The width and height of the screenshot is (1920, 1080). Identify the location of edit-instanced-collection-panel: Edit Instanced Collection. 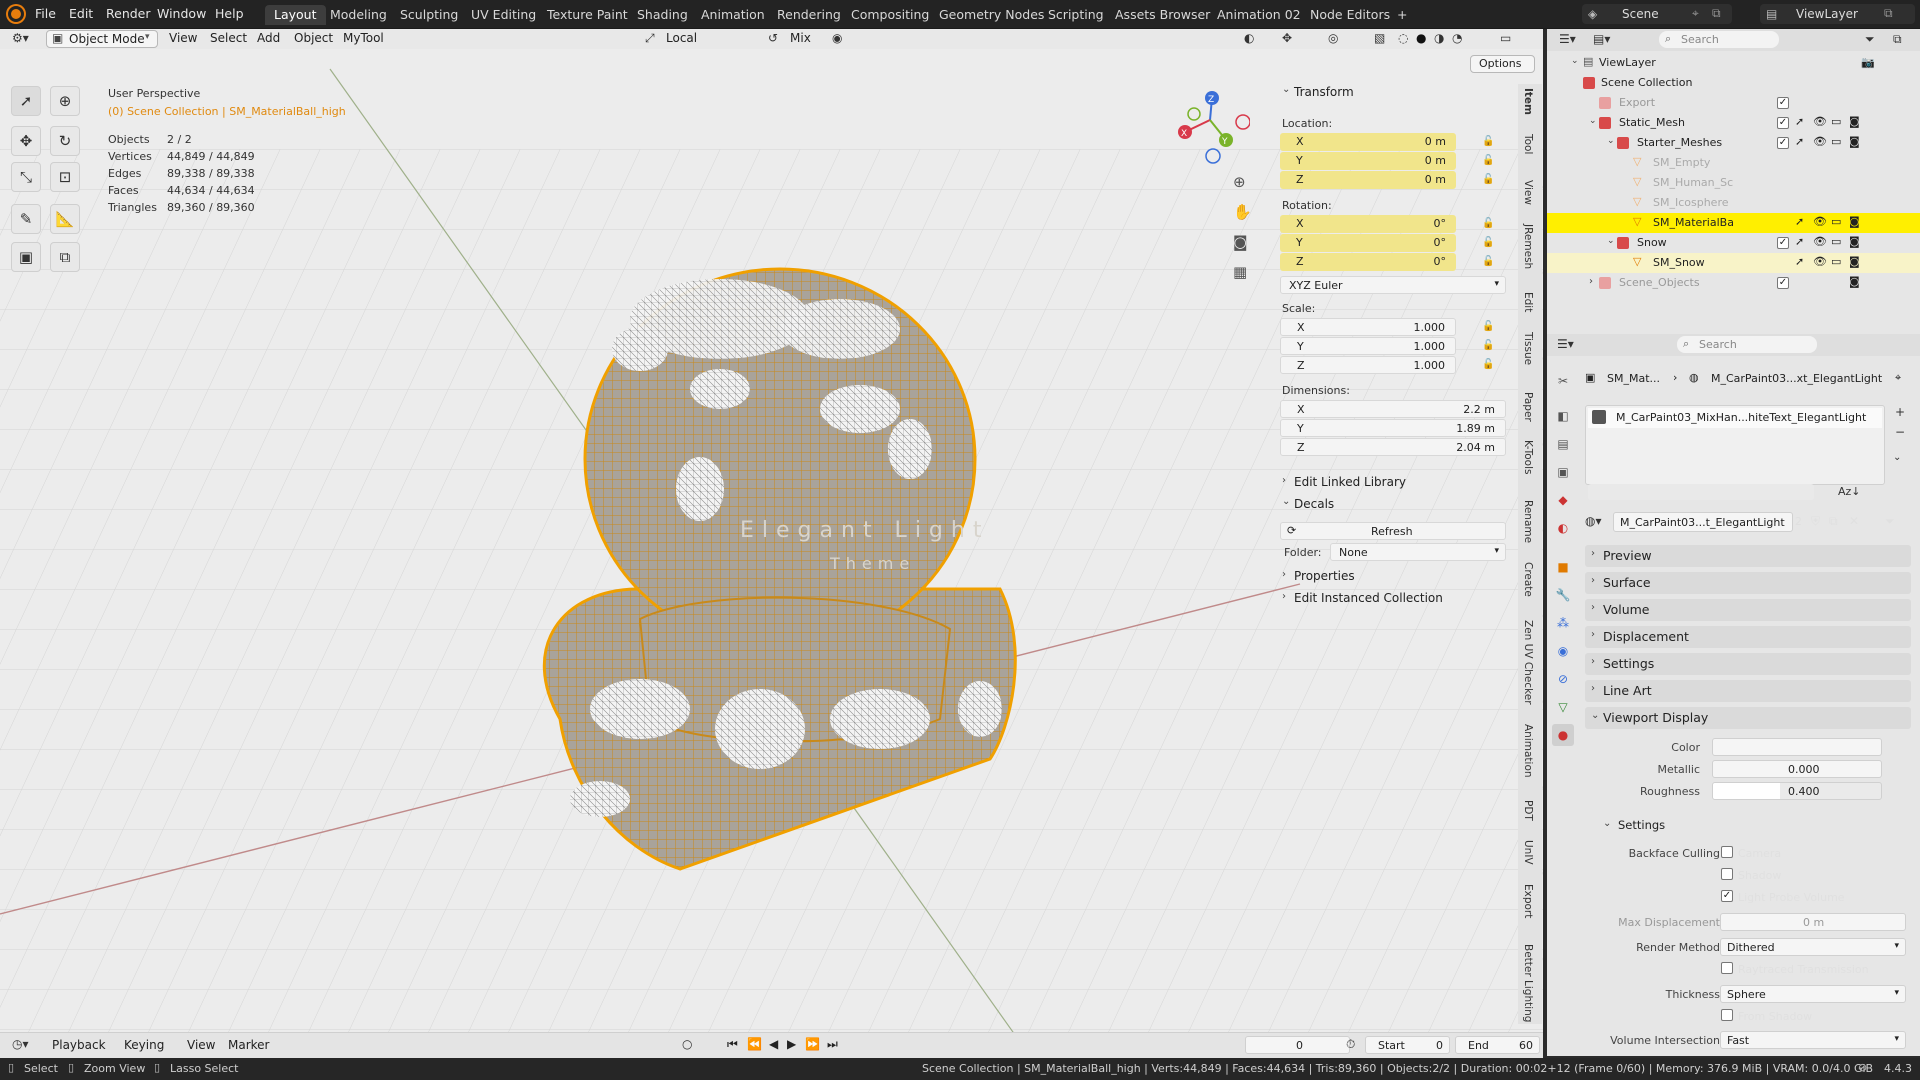
(1368, 598).